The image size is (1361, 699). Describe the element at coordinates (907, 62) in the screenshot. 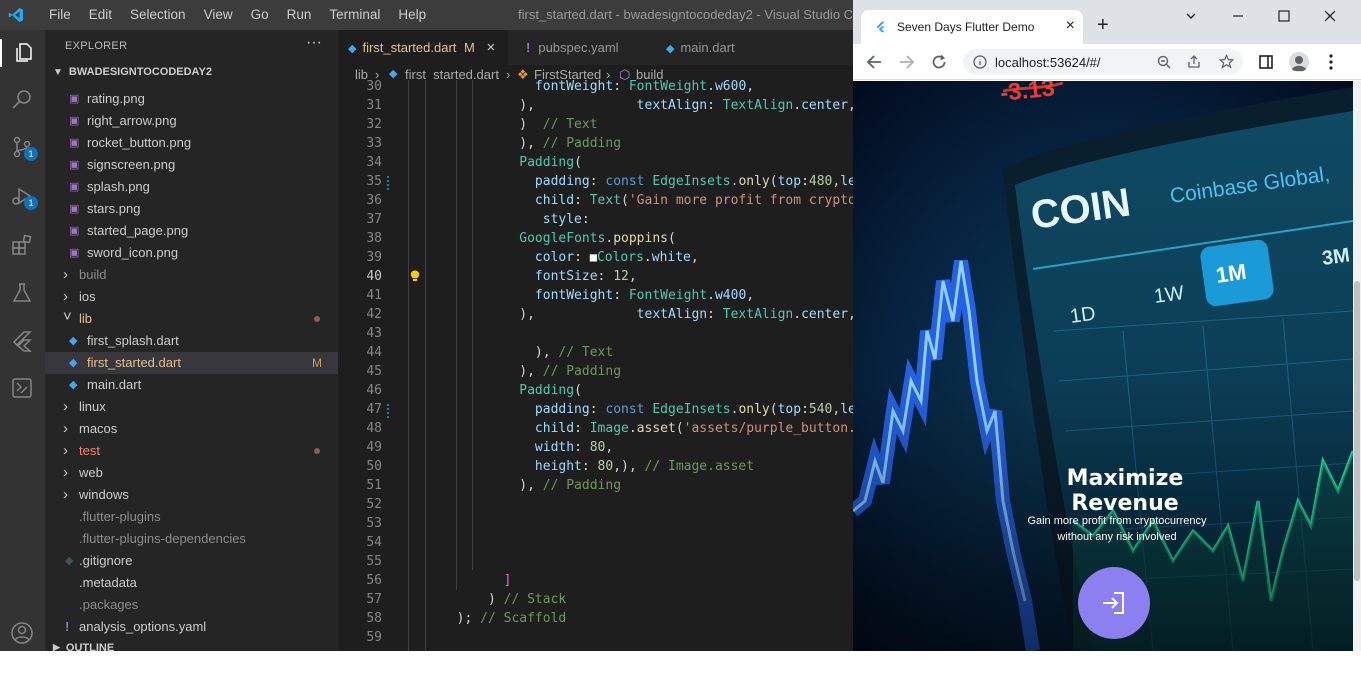

I see `forward-icon` at that location.